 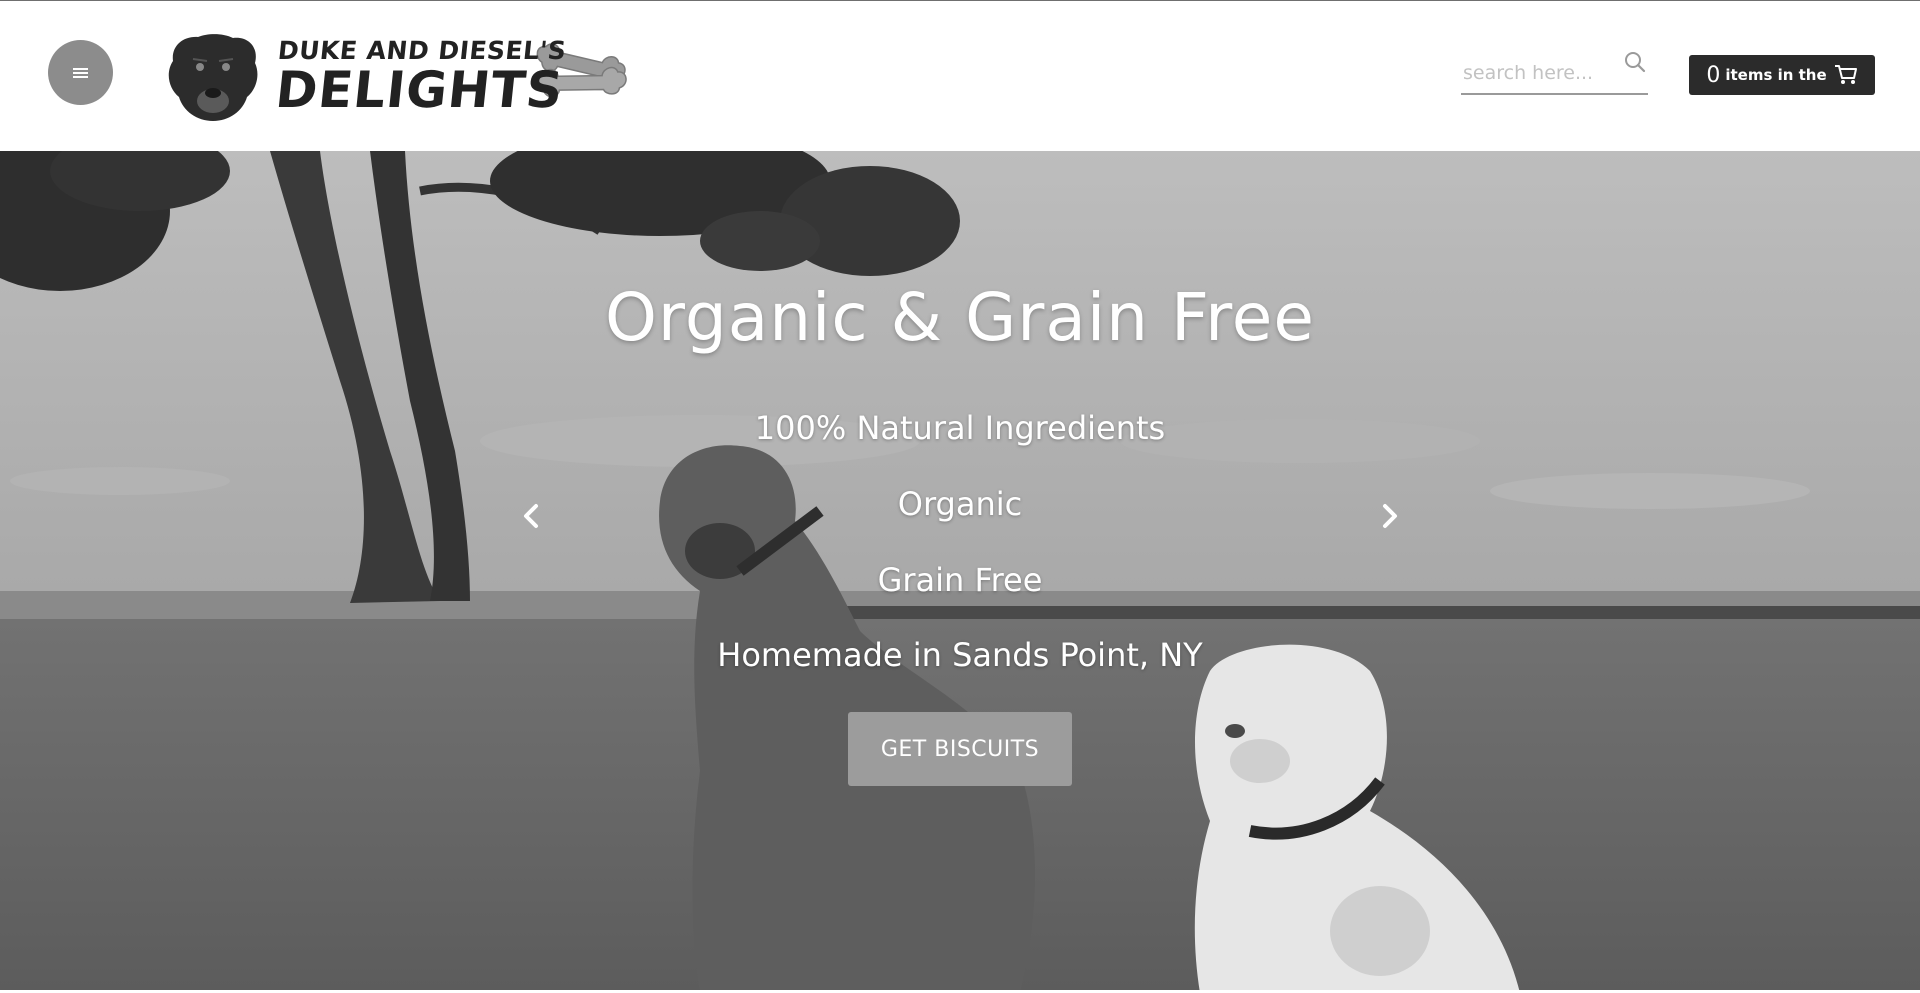 I want to click on cart-button: 0 items in the, so click(x=1782, y=75).